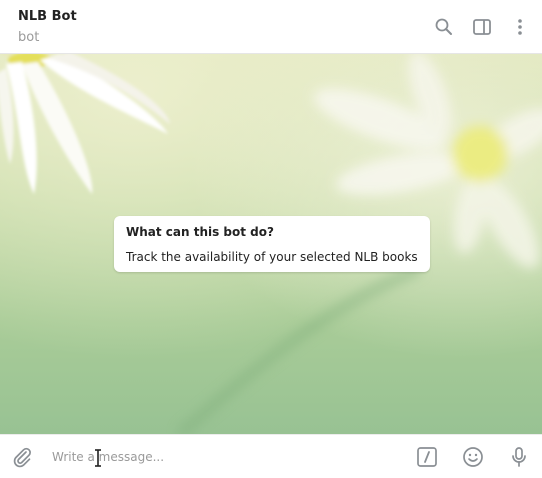 The width and height of the screenshot is (542, 478). Describe the element at coordinates (520, 27) in the screenshot. I see `more-vertical-icon` at that location.